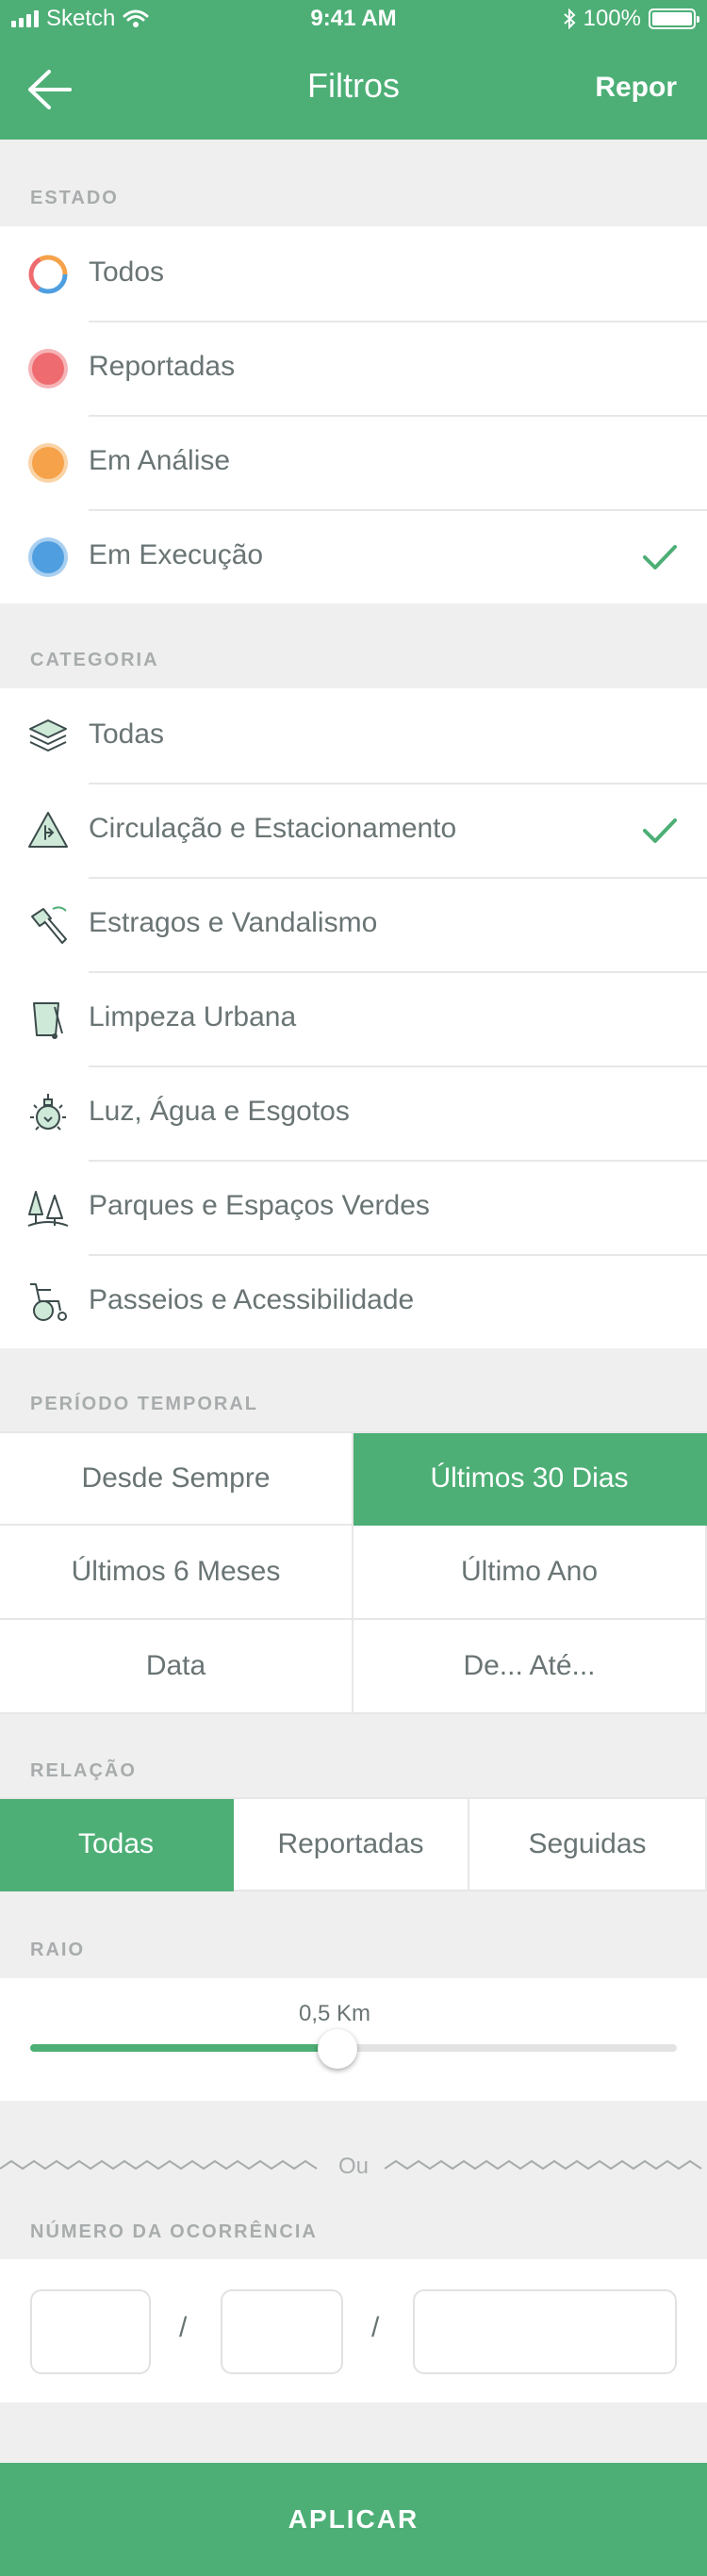  I want to click on categoria-item-estragos: Estragos e Vandalismo, so click(353, 924).